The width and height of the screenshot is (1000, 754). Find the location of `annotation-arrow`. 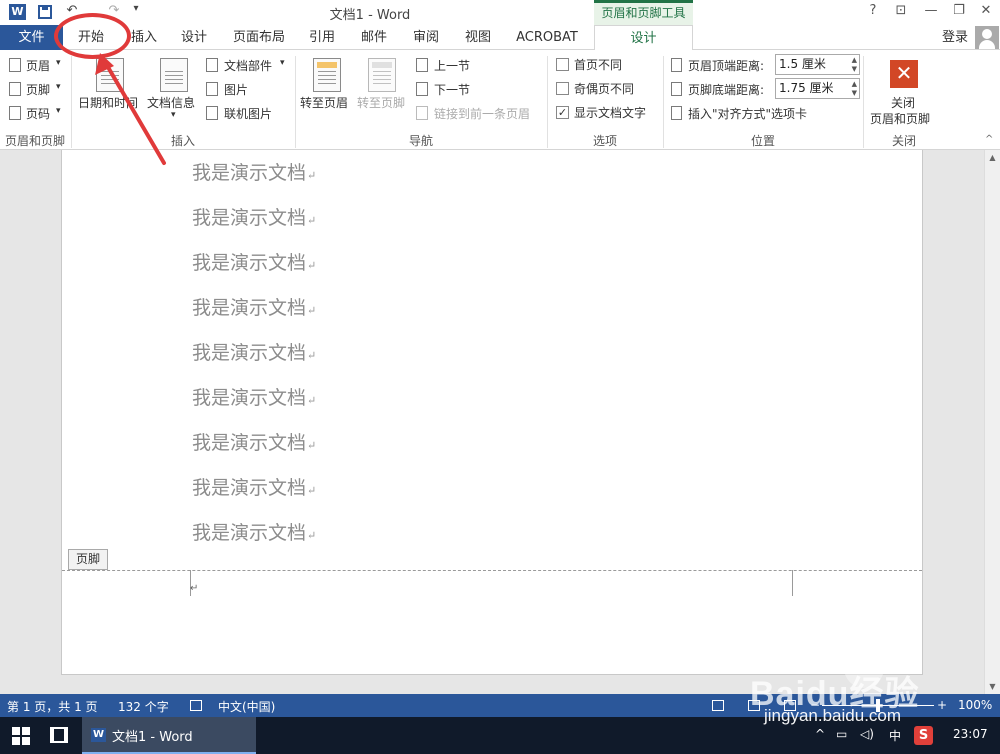

annotation-arrow is located at coordinates (130, 109).